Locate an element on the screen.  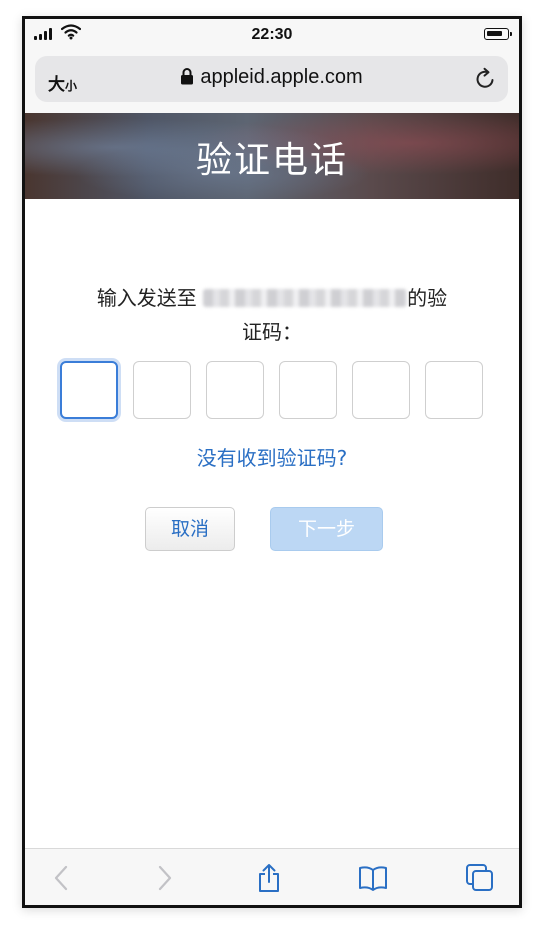
tabs-icon is located at coordinates (480, 878).